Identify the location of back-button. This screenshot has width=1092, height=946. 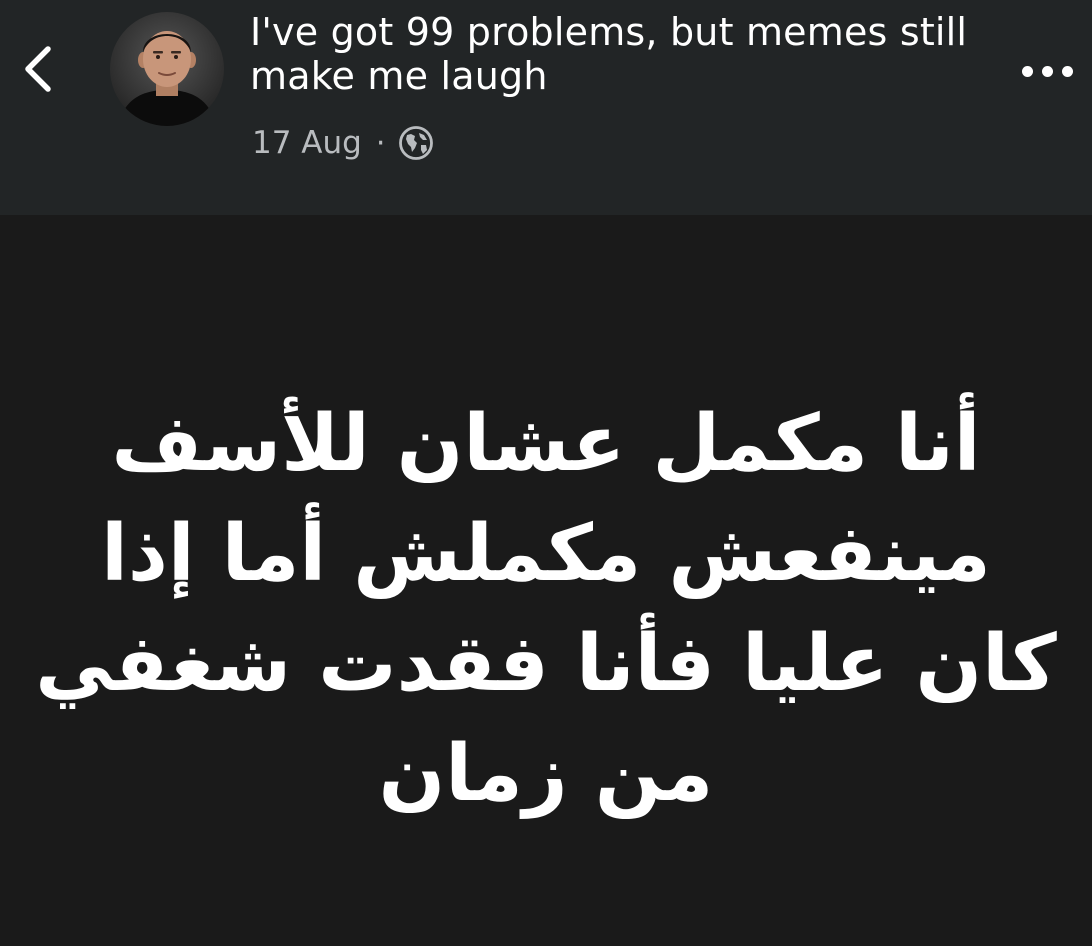
(40, 68).